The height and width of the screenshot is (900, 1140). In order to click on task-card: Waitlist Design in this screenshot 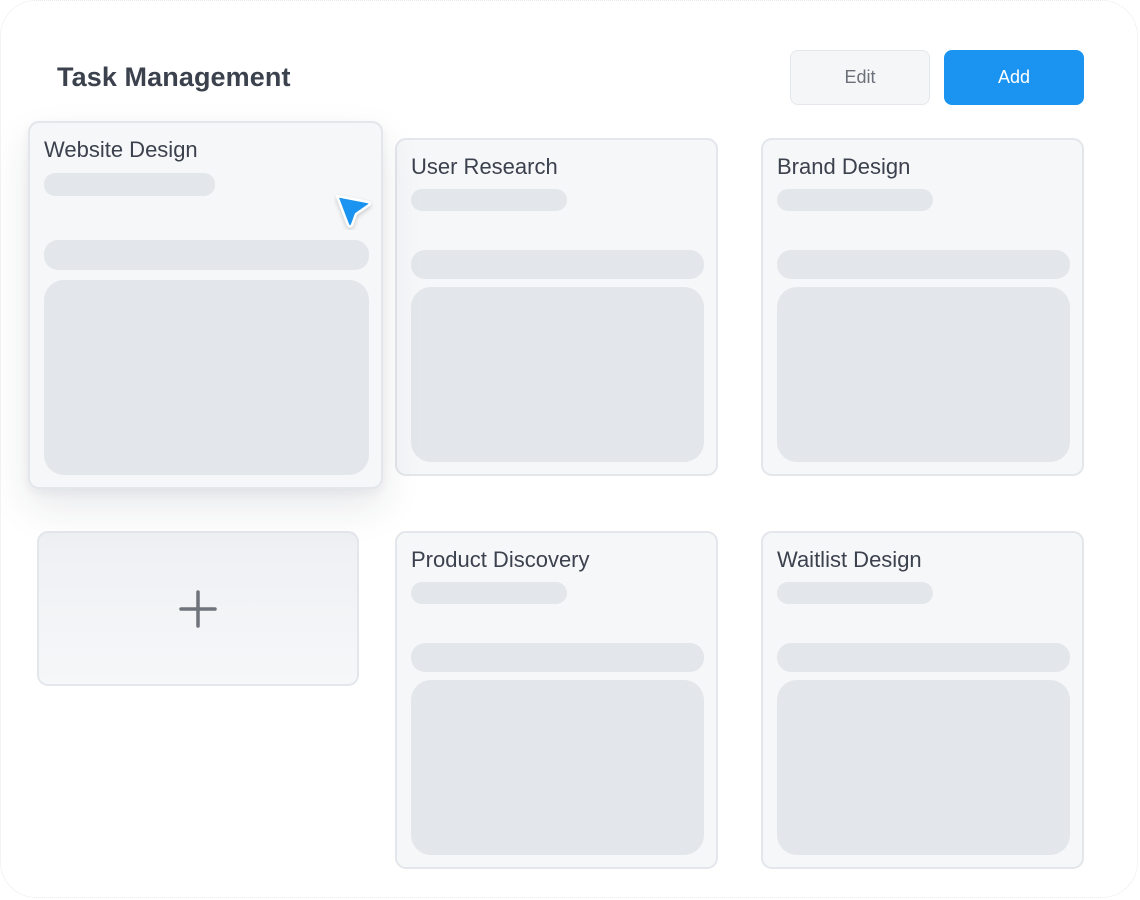, I will do `click(922, 700)`.